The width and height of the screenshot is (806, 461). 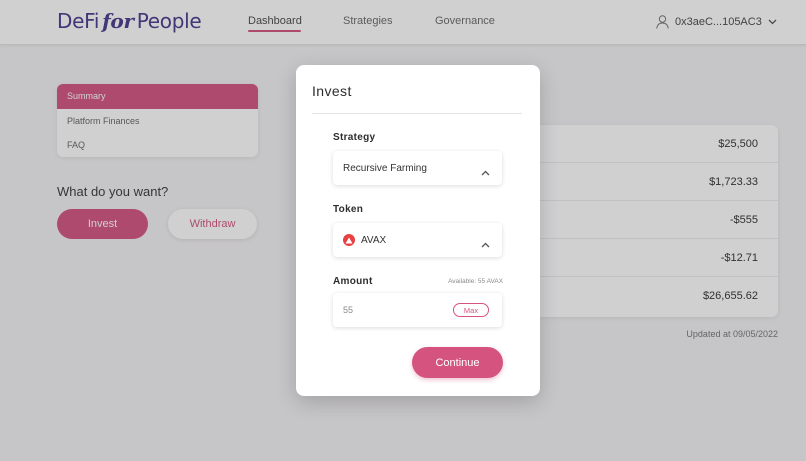 What do you see at coordinates (417, 240) in the screenshot?
I see `token-select: AVAX` at bounding box center [417, 240].